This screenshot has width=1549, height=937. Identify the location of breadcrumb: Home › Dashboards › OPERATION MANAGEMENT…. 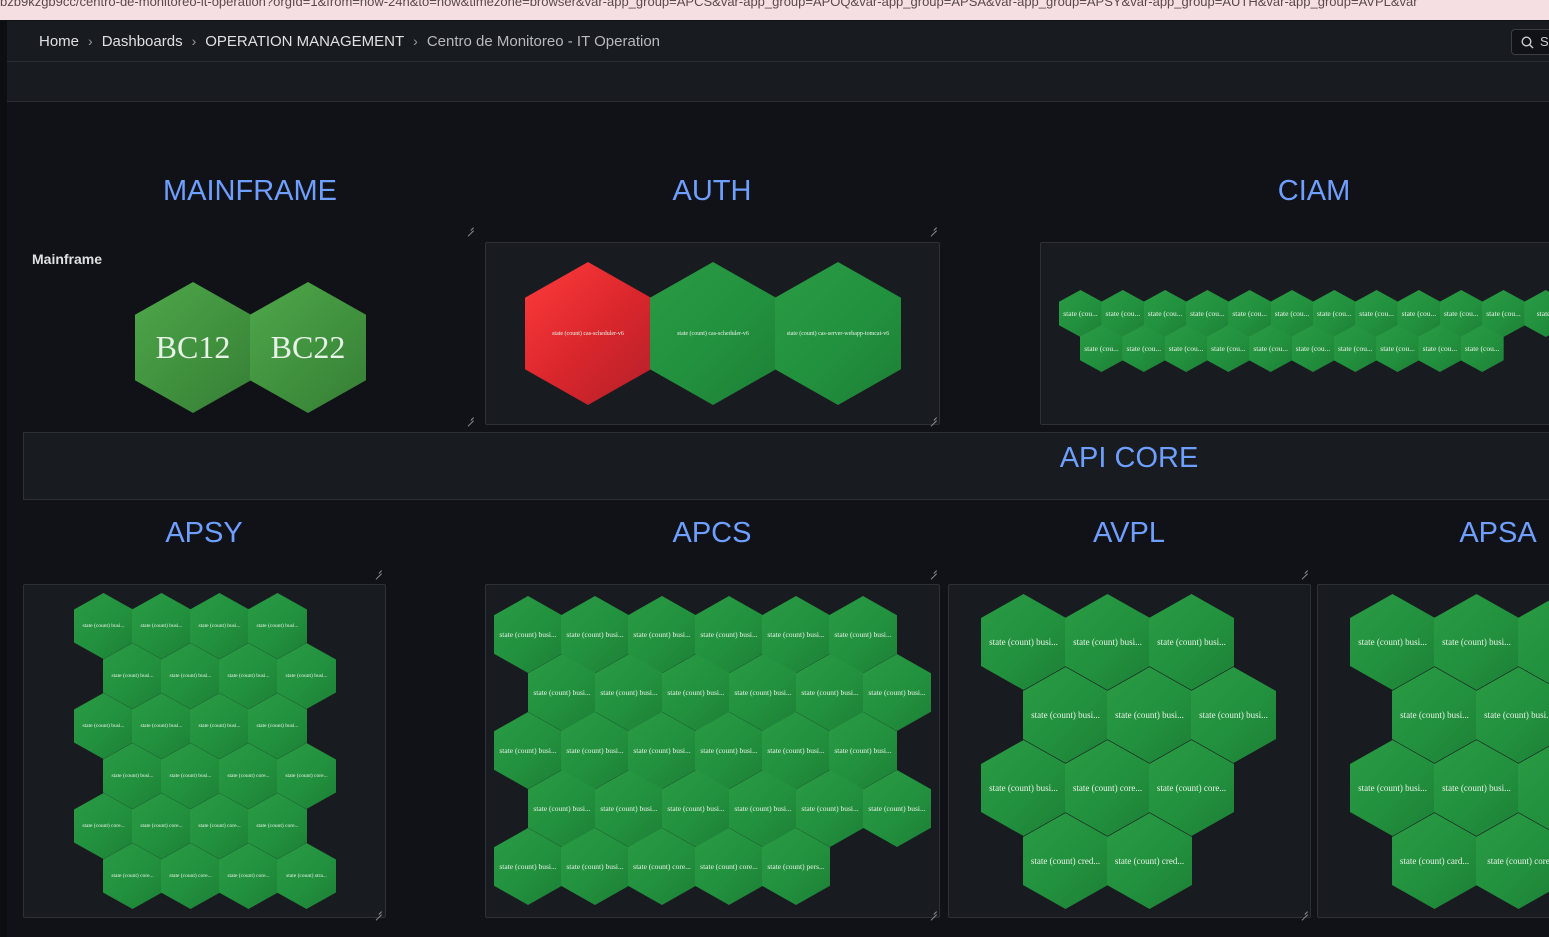
(349, 41).